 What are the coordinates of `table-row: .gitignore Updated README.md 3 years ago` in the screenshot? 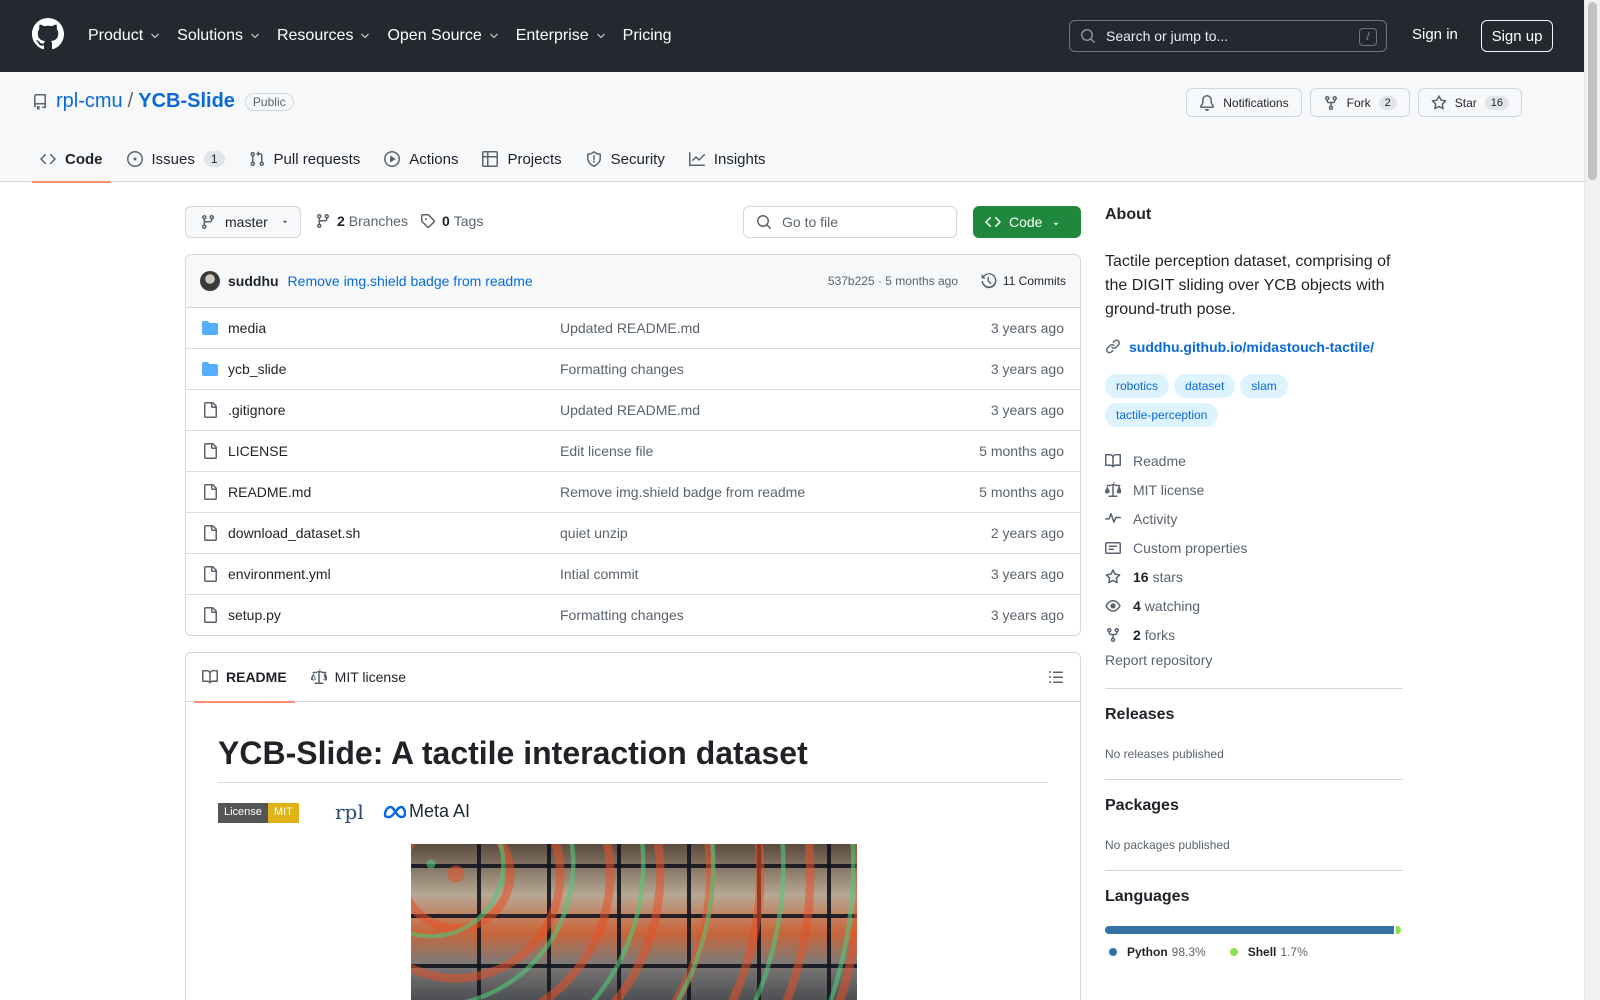 It's located at (633, 410).